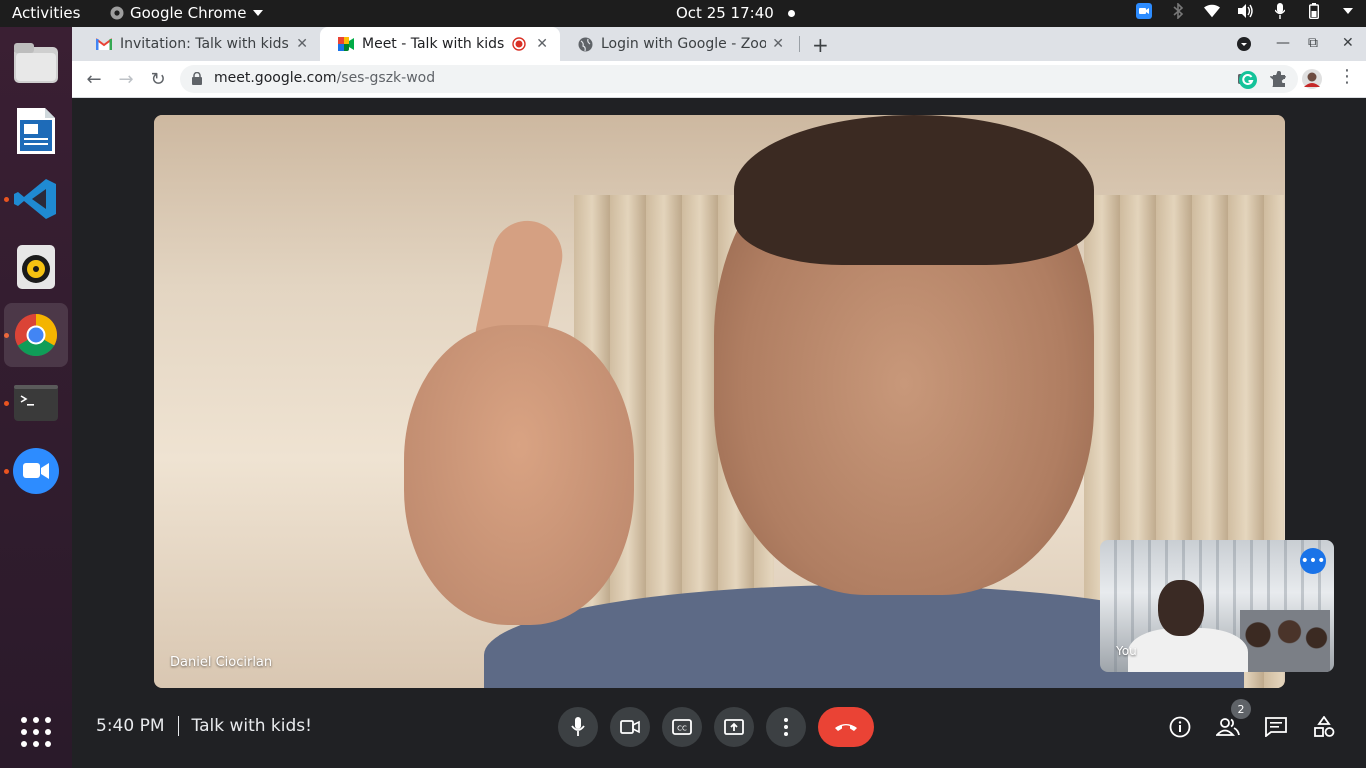  I want to click on chrome-menu-icon: ⋮, so click(1347, 77).